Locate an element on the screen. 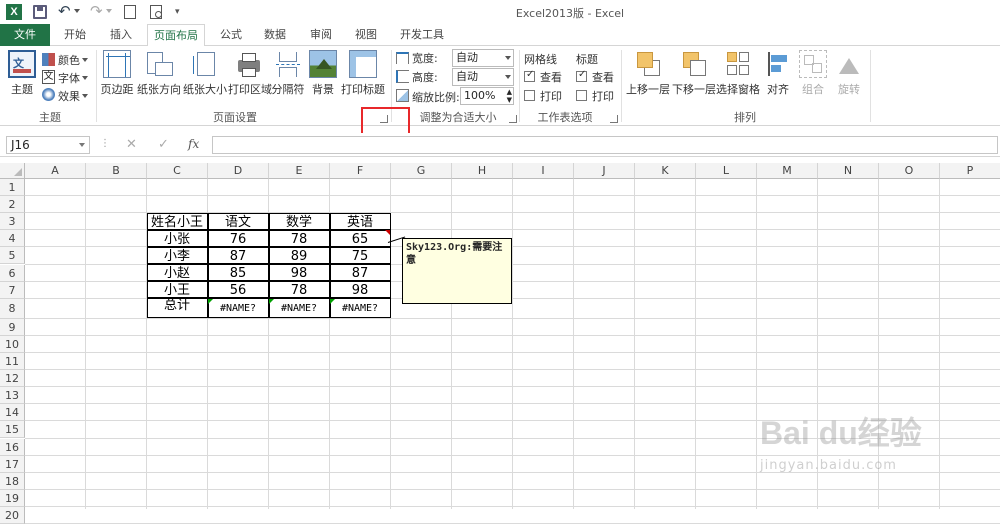  colors-button: 颜色 is located at coordinates (65, 60).